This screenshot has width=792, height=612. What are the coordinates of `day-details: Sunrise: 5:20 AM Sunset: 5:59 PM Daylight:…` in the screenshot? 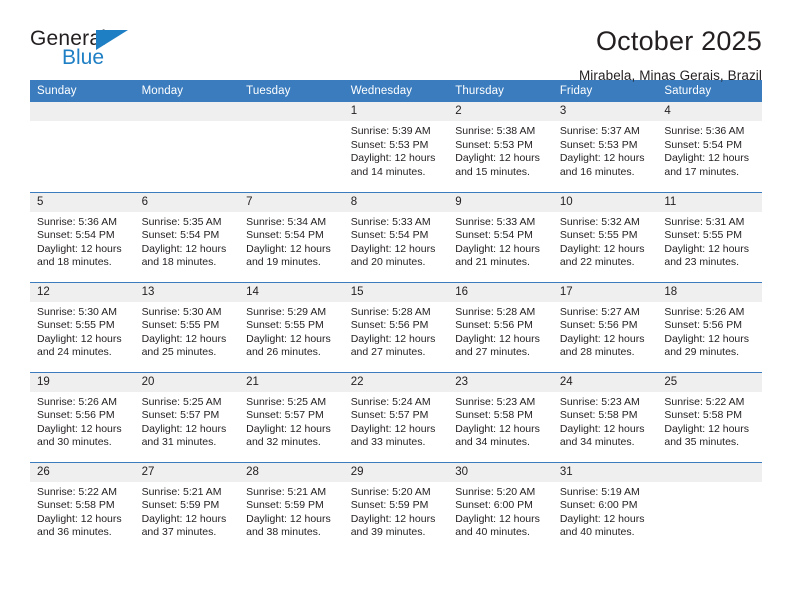 It's located at (396, 511).